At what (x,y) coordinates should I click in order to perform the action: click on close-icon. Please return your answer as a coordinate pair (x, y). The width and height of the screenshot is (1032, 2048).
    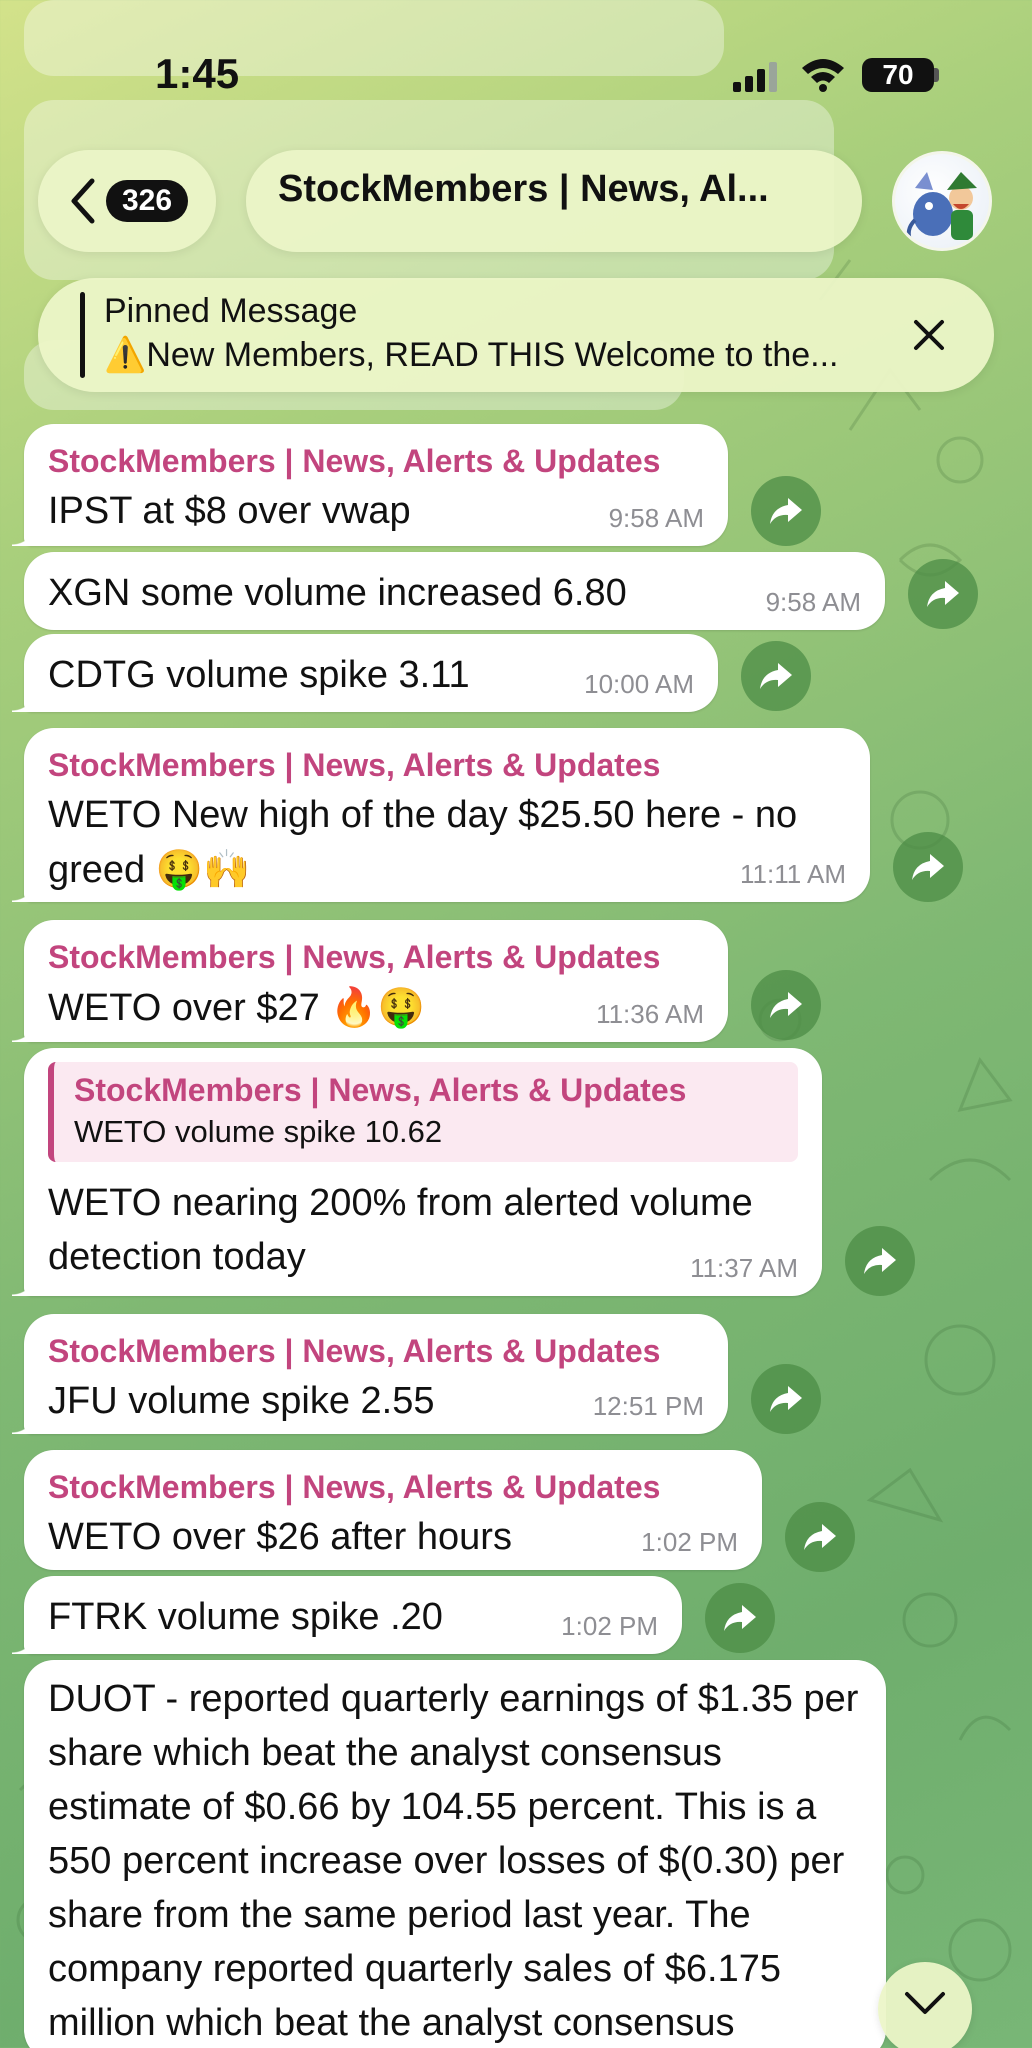
    Looking at the image, I should click on (929, 335).